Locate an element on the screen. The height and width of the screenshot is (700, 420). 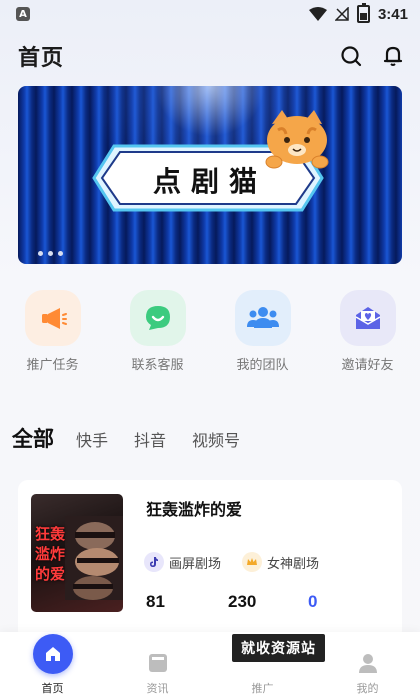
quick-item-invite-friends: 邀请好友 is located at coordinates (368, 335).